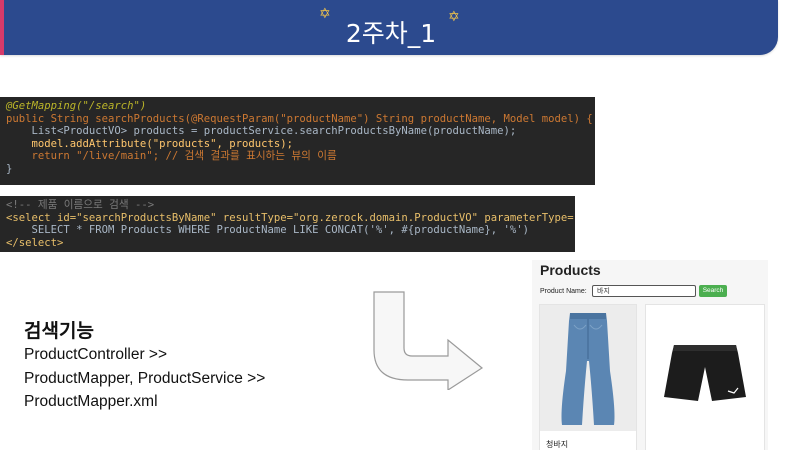 Image resolution: width=800 pixels, height=450 pixels. Describe the element at coordinates (59, 331) in the screenshot. I see `feature-heading: 검색기능` at that location.